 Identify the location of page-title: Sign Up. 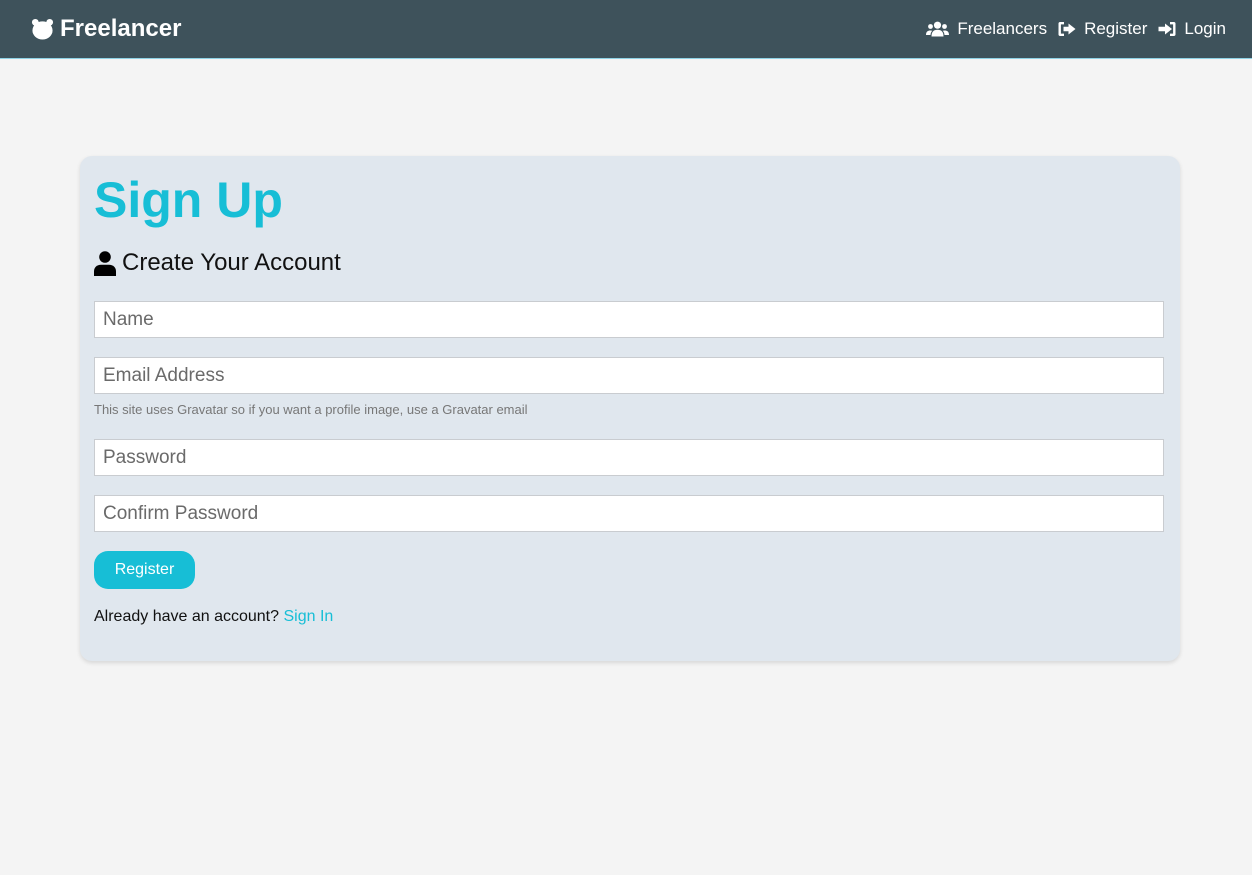
(188, 200).